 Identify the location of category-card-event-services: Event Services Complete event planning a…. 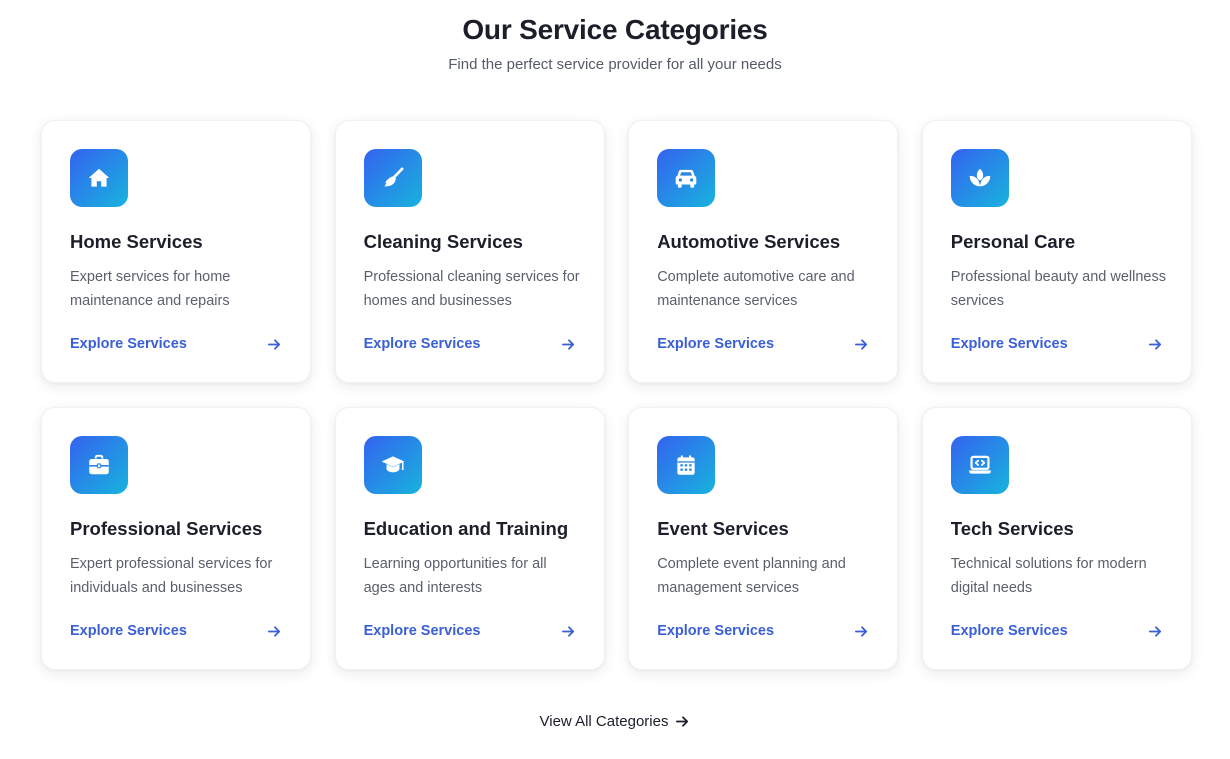
(763, 538).